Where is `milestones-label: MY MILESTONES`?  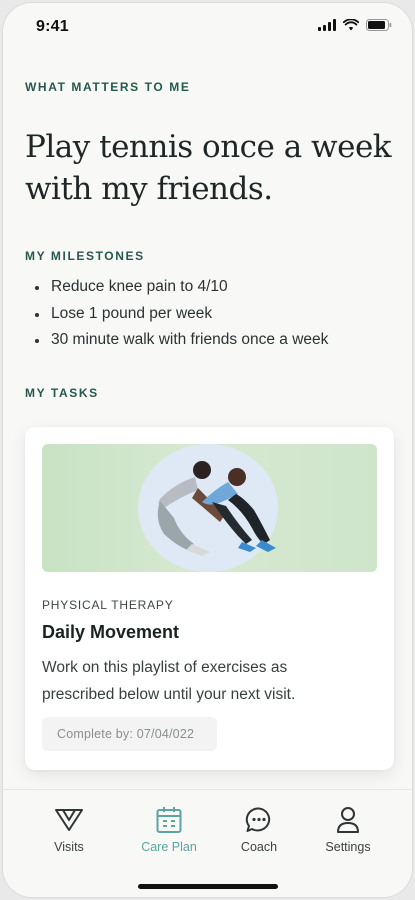
milestones-label: MY MILESTONES is located at coordinates (85, 256).